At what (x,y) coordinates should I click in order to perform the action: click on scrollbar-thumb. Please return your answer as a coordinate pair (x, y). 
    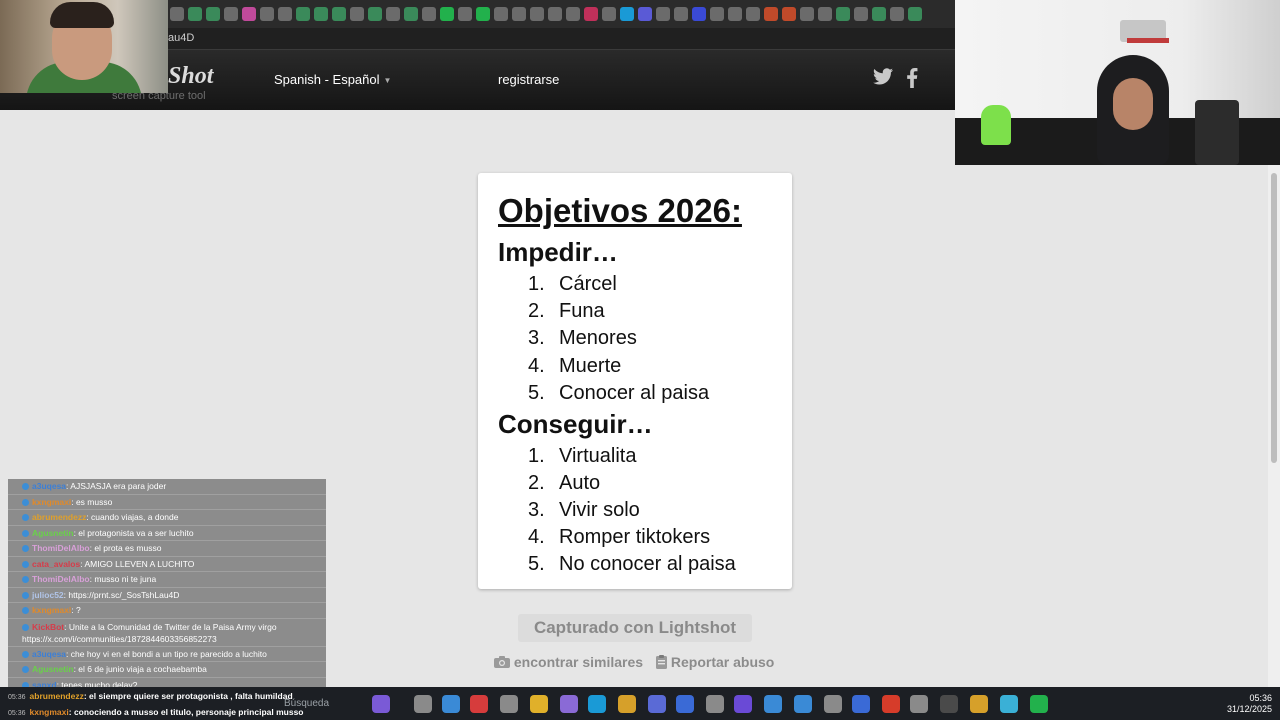
    Looking at the image, I should click on (1274, 318).